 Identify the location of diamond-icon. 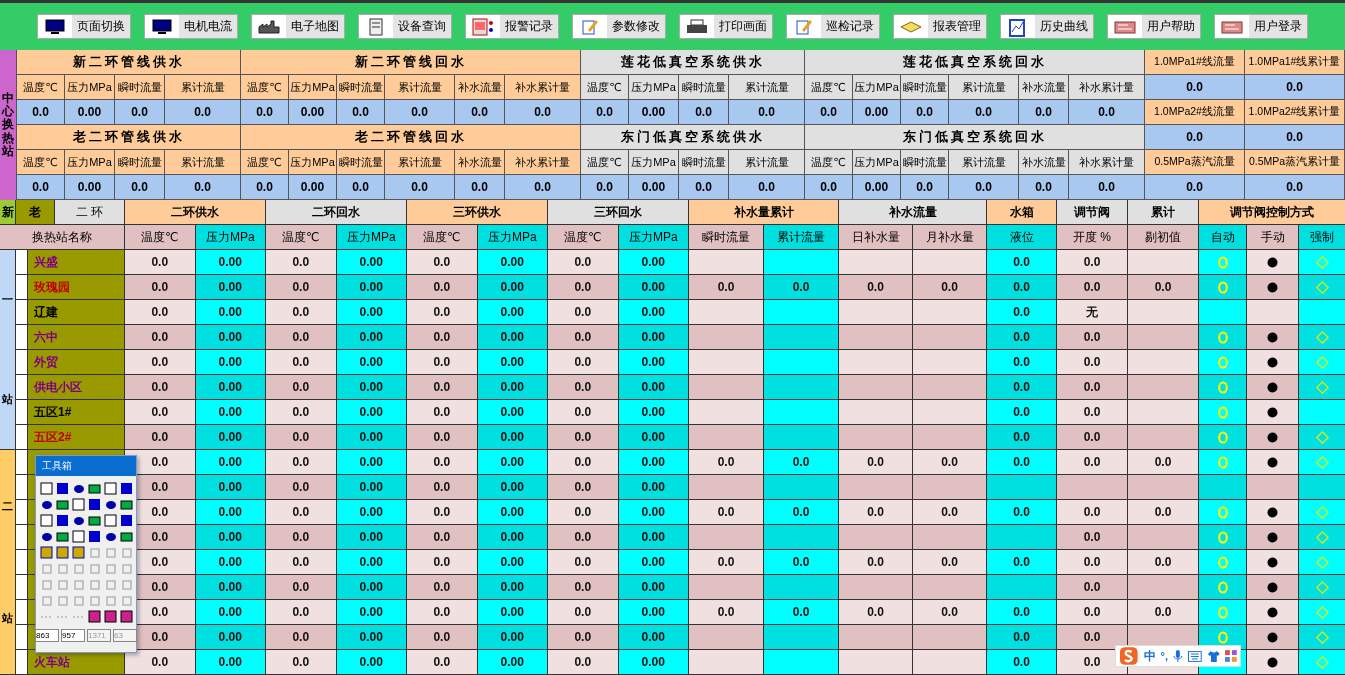
(1322, 462).